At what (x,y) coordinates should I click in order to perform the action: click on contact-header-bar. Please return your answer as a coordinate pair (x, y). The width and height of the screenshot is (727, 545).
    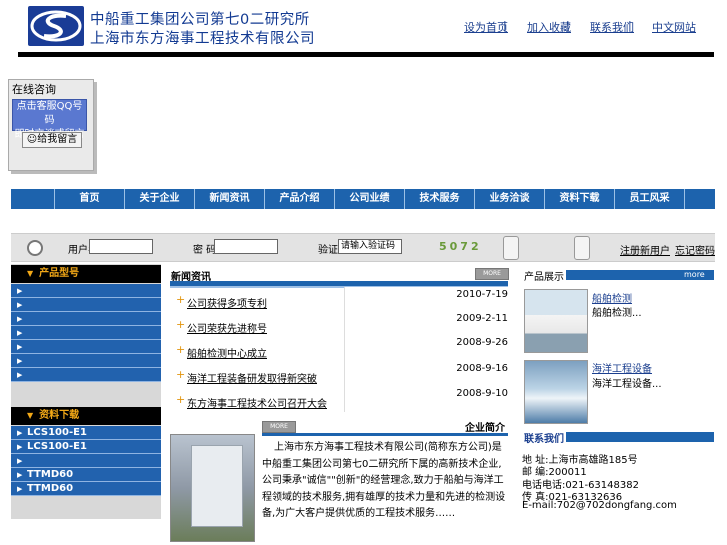
    Looking at the image, I should click on (640, 437).